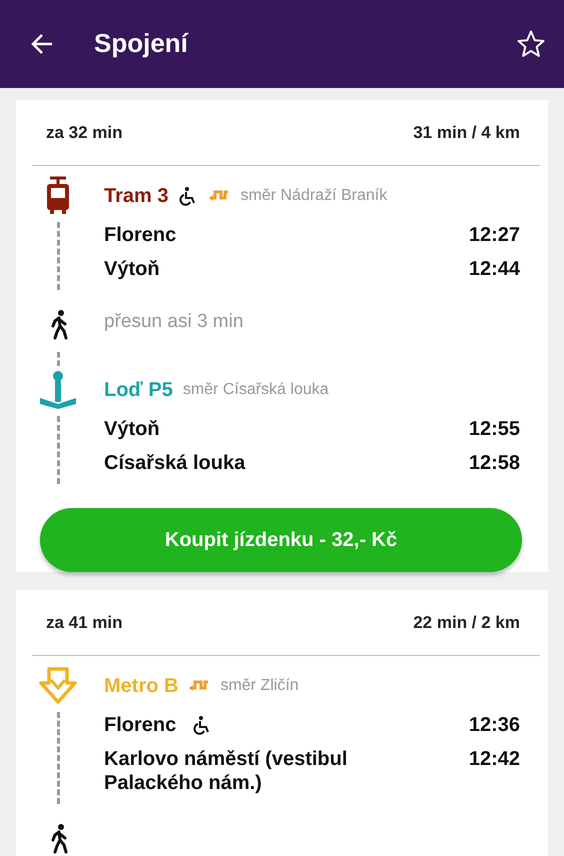 The image size is (564, 856). Describe the element at coordinates (494, 269) in the screenshot. I see `stop-time: 12:44` at that location.